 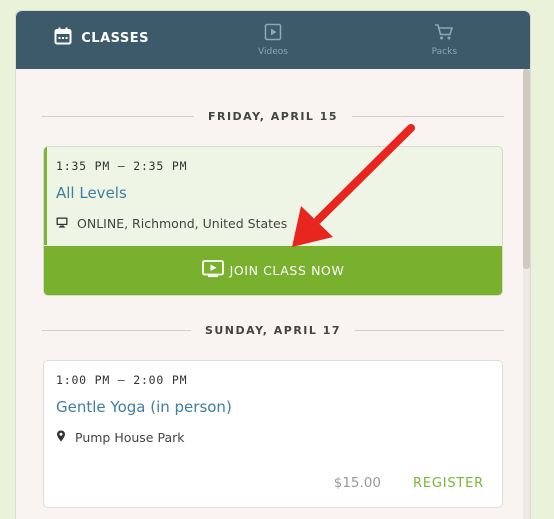 I want to click on date-separator: SUNDAY, APRIL 17, so click(x=273, y=330).